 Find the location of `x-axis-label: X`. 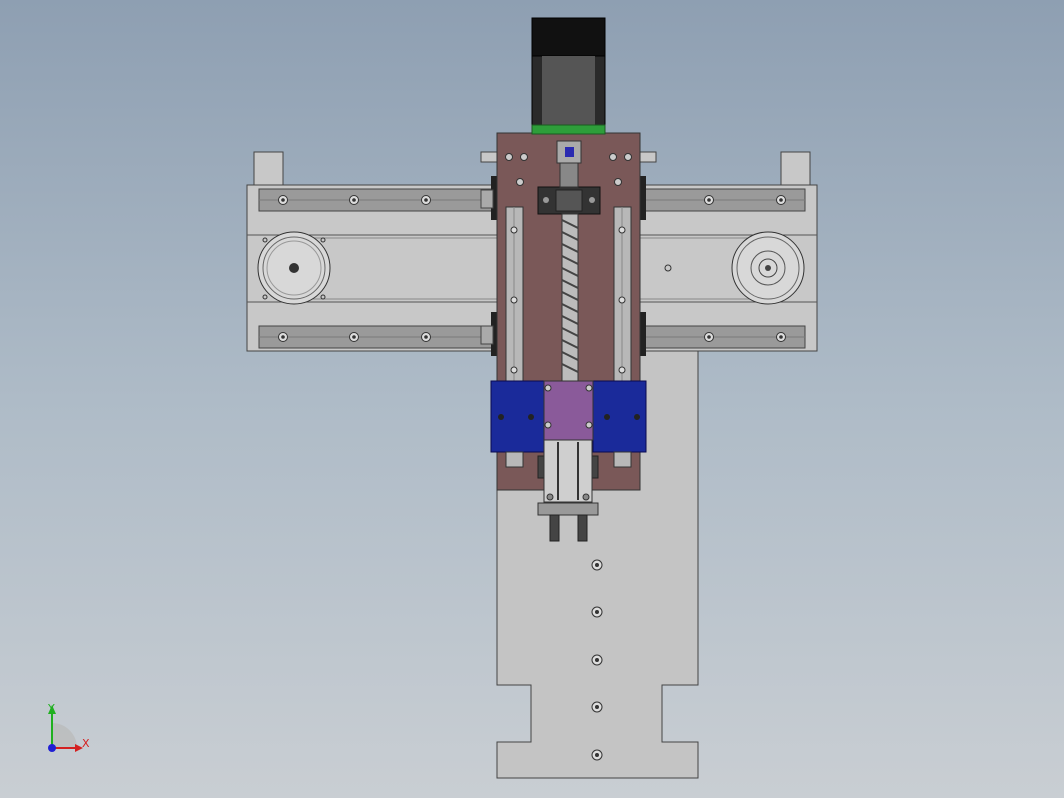

x-axis-label: X is located at coordinates (86, 743).